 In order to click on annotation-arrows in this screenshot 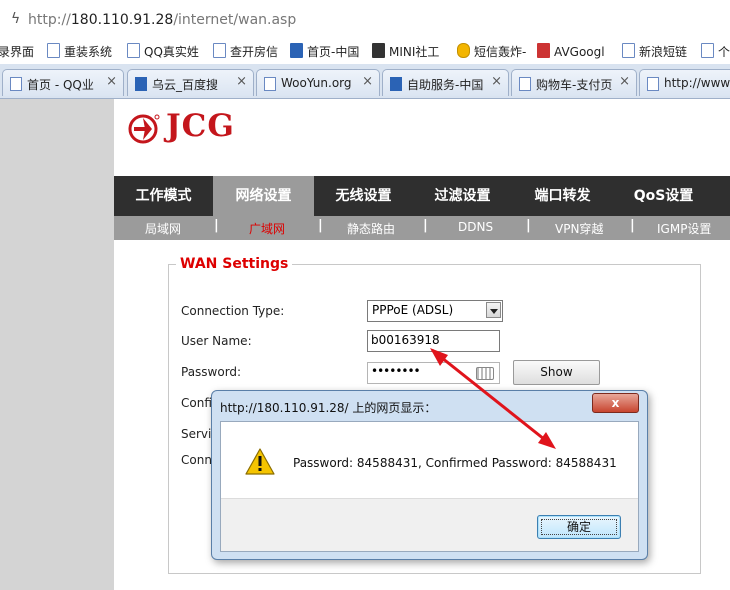, I will do `click(493, 398)`.